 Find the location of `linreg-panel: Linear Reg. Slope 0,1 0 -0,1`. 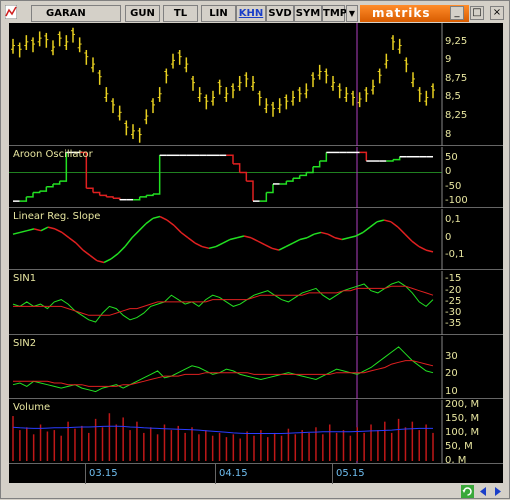

linreg-panel: Linear Reg. Slope 0,1 0 -0,1 is located at coordinates (256, 239).